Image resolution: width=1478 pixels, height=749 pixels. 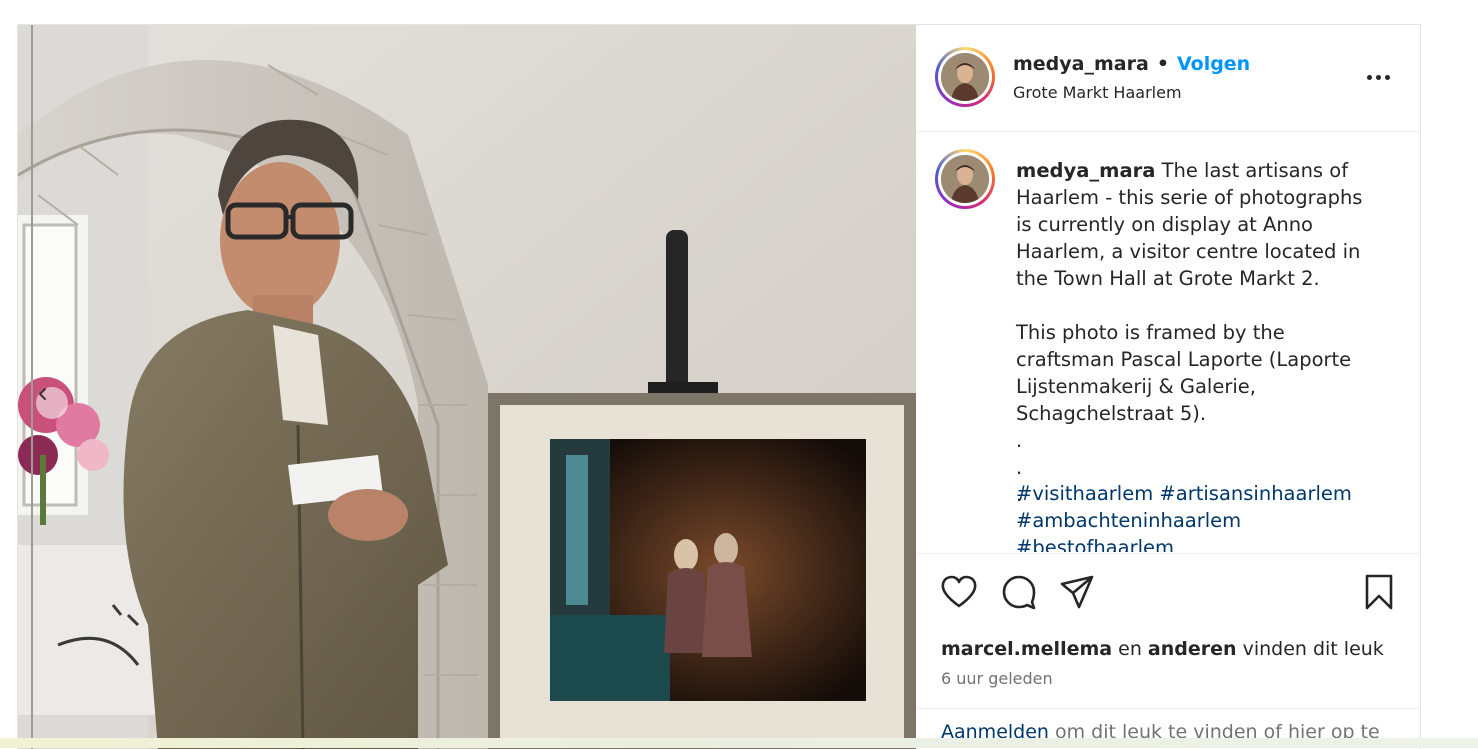 What do you see at coordinates (1085, 170) in the screenshot?
I see `caption-username-link: medya_mara` at bounding box center [1085, 170].